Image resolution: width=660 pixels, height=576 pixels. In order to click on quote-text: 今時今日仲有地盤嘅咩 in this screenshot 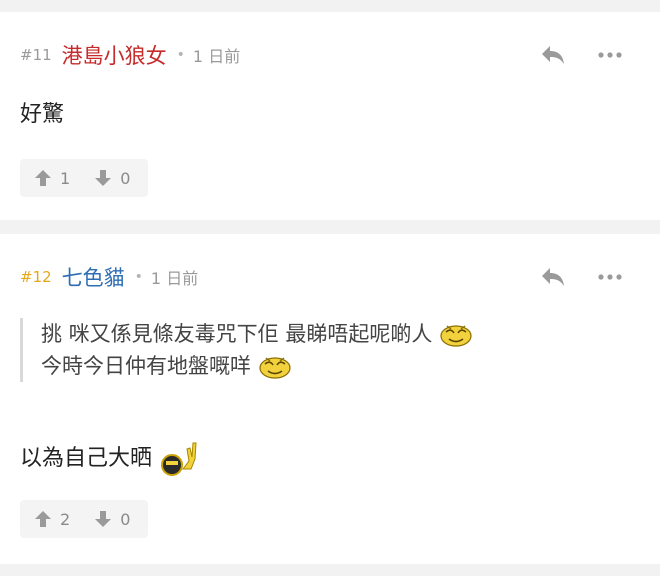, I will do `click(146, 366)`.